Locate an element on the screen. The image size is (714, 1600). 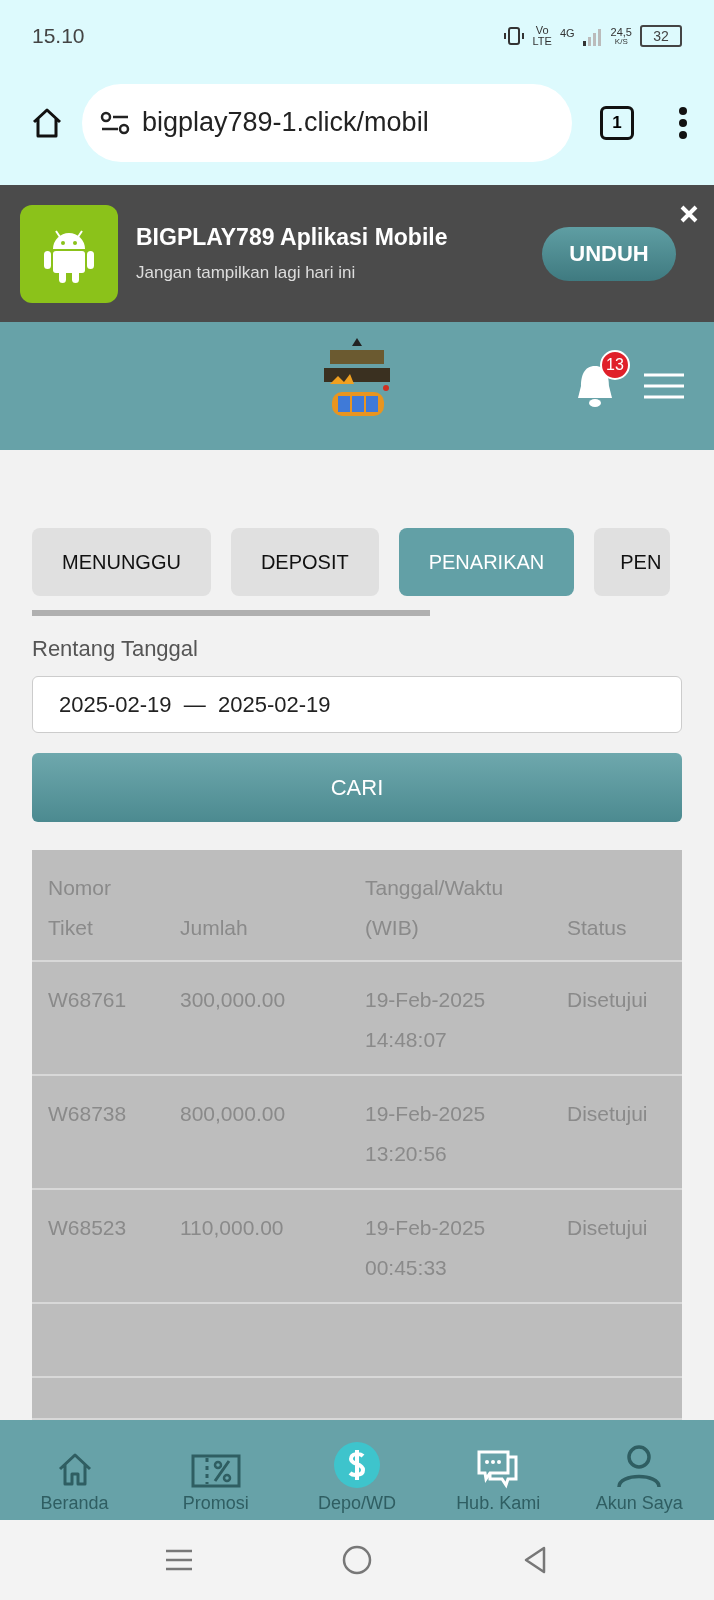
tab: PEN is located at coordinates (632, 562).